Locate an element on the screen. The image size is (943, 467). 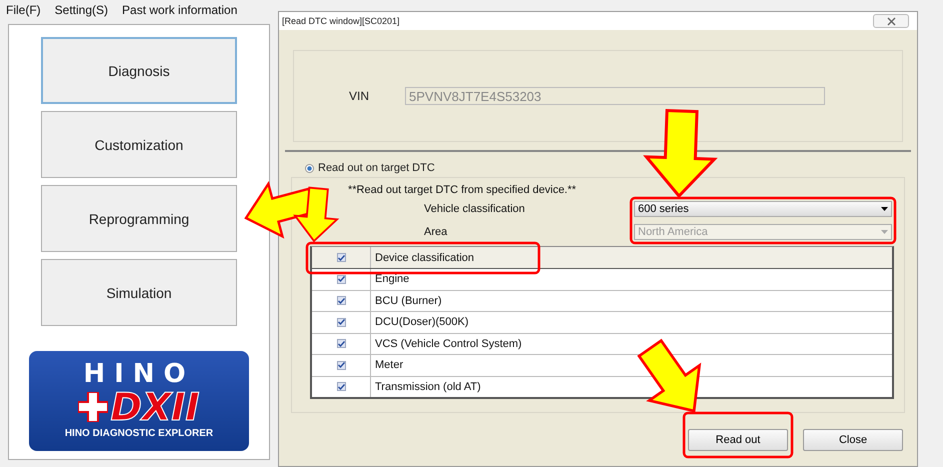
dropdown: 600 series is located at coordinates (763, 209).